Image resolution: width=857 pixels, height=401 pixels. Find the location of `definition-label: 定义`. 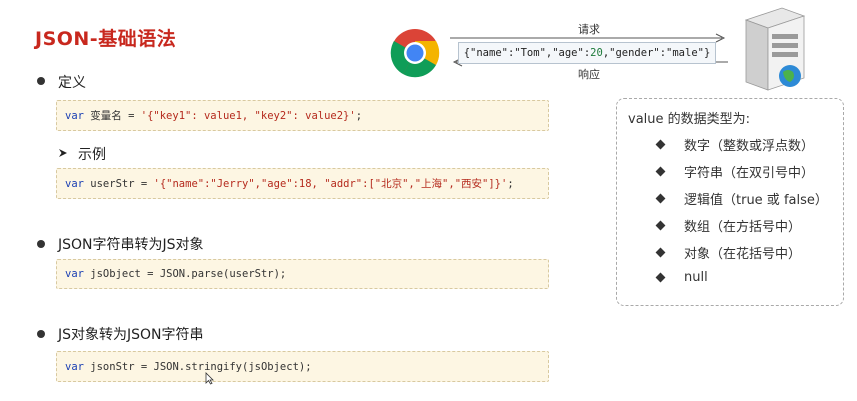

definition-label: 定义 is located at coordinates (72, 83).